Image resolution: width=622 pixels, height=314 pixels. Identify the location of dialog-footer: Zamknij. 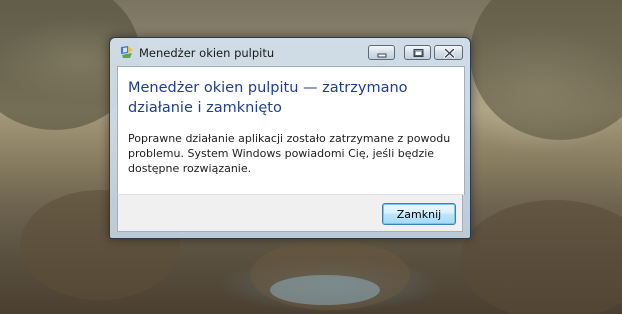
(290, 213).